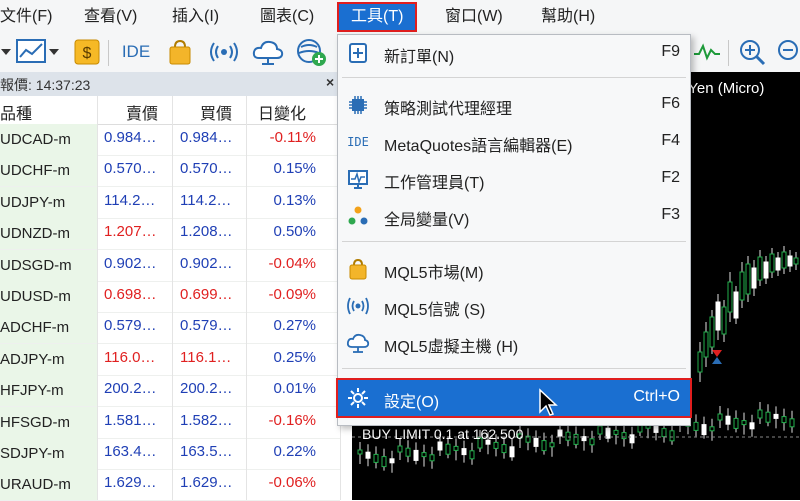 This screenshot has height=501, width=800. What do you see at coordinates (170, 202) in the screenshot?
I see `table-row: UDJPY-m 114.2… 114.2… 0.13%` at bounding box center [170, 202].